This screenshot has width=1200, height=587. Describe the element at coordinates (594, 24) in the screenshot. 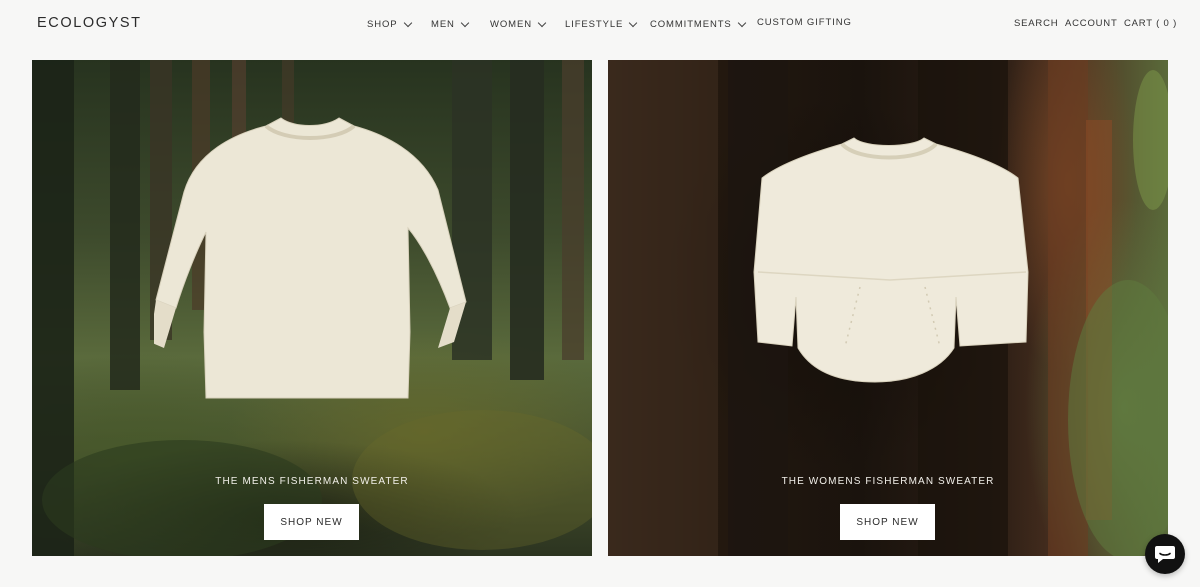

I see `nav-item-label: LIFESTYLE` at that location.